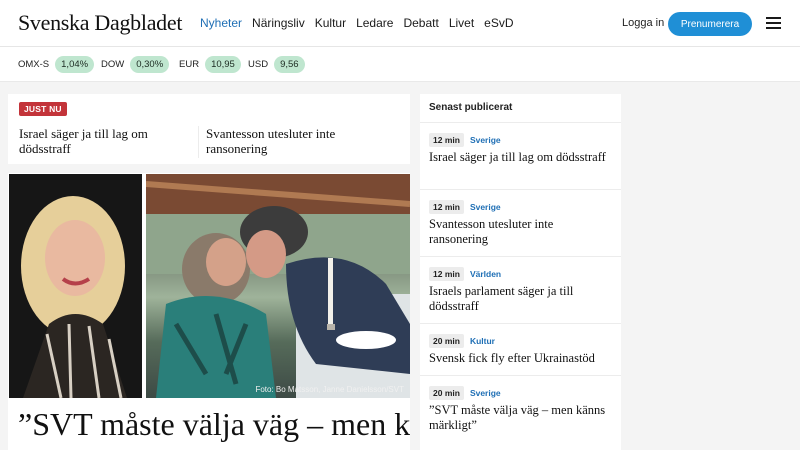 The height and width of the screenshot is (450, 800). I want to click on breaking-headline: Israel säger ja till lag om dödsstraff, so click(109, 141).